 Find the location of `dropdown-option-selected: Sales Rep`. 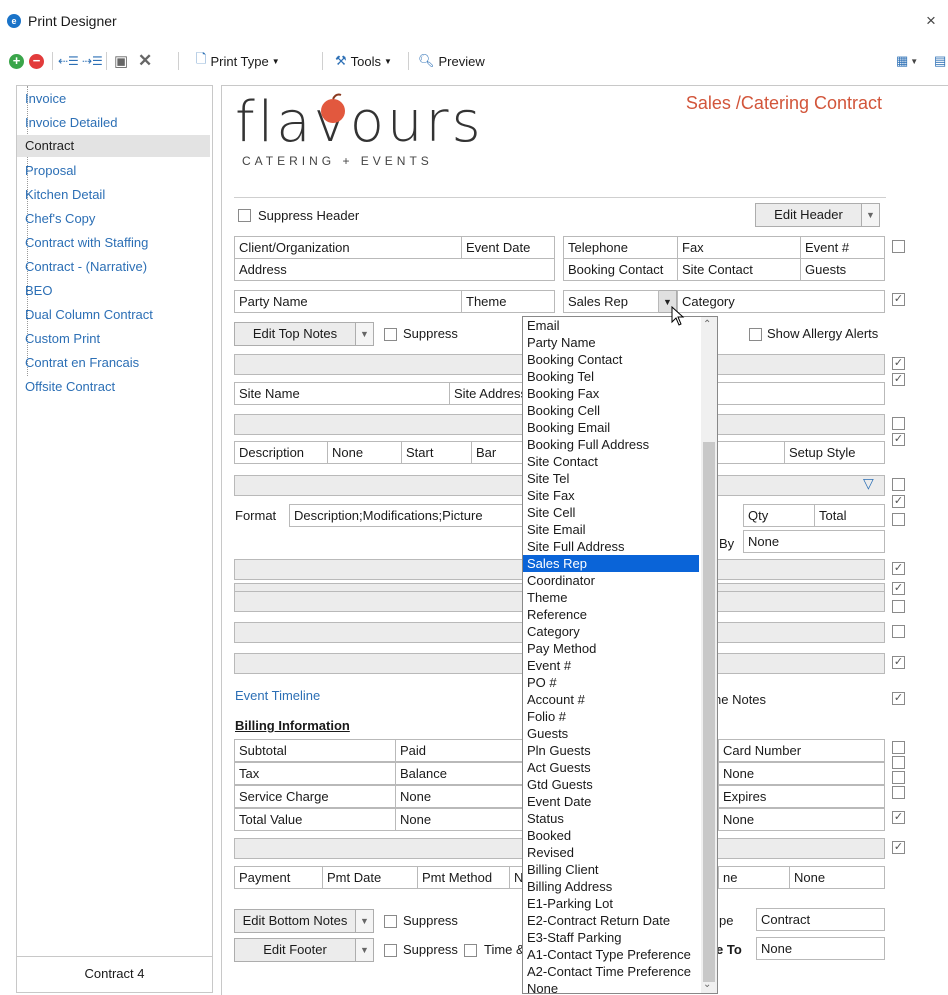

dropdown-option-selected: Sales Rep is located at coordinates (611, 563).